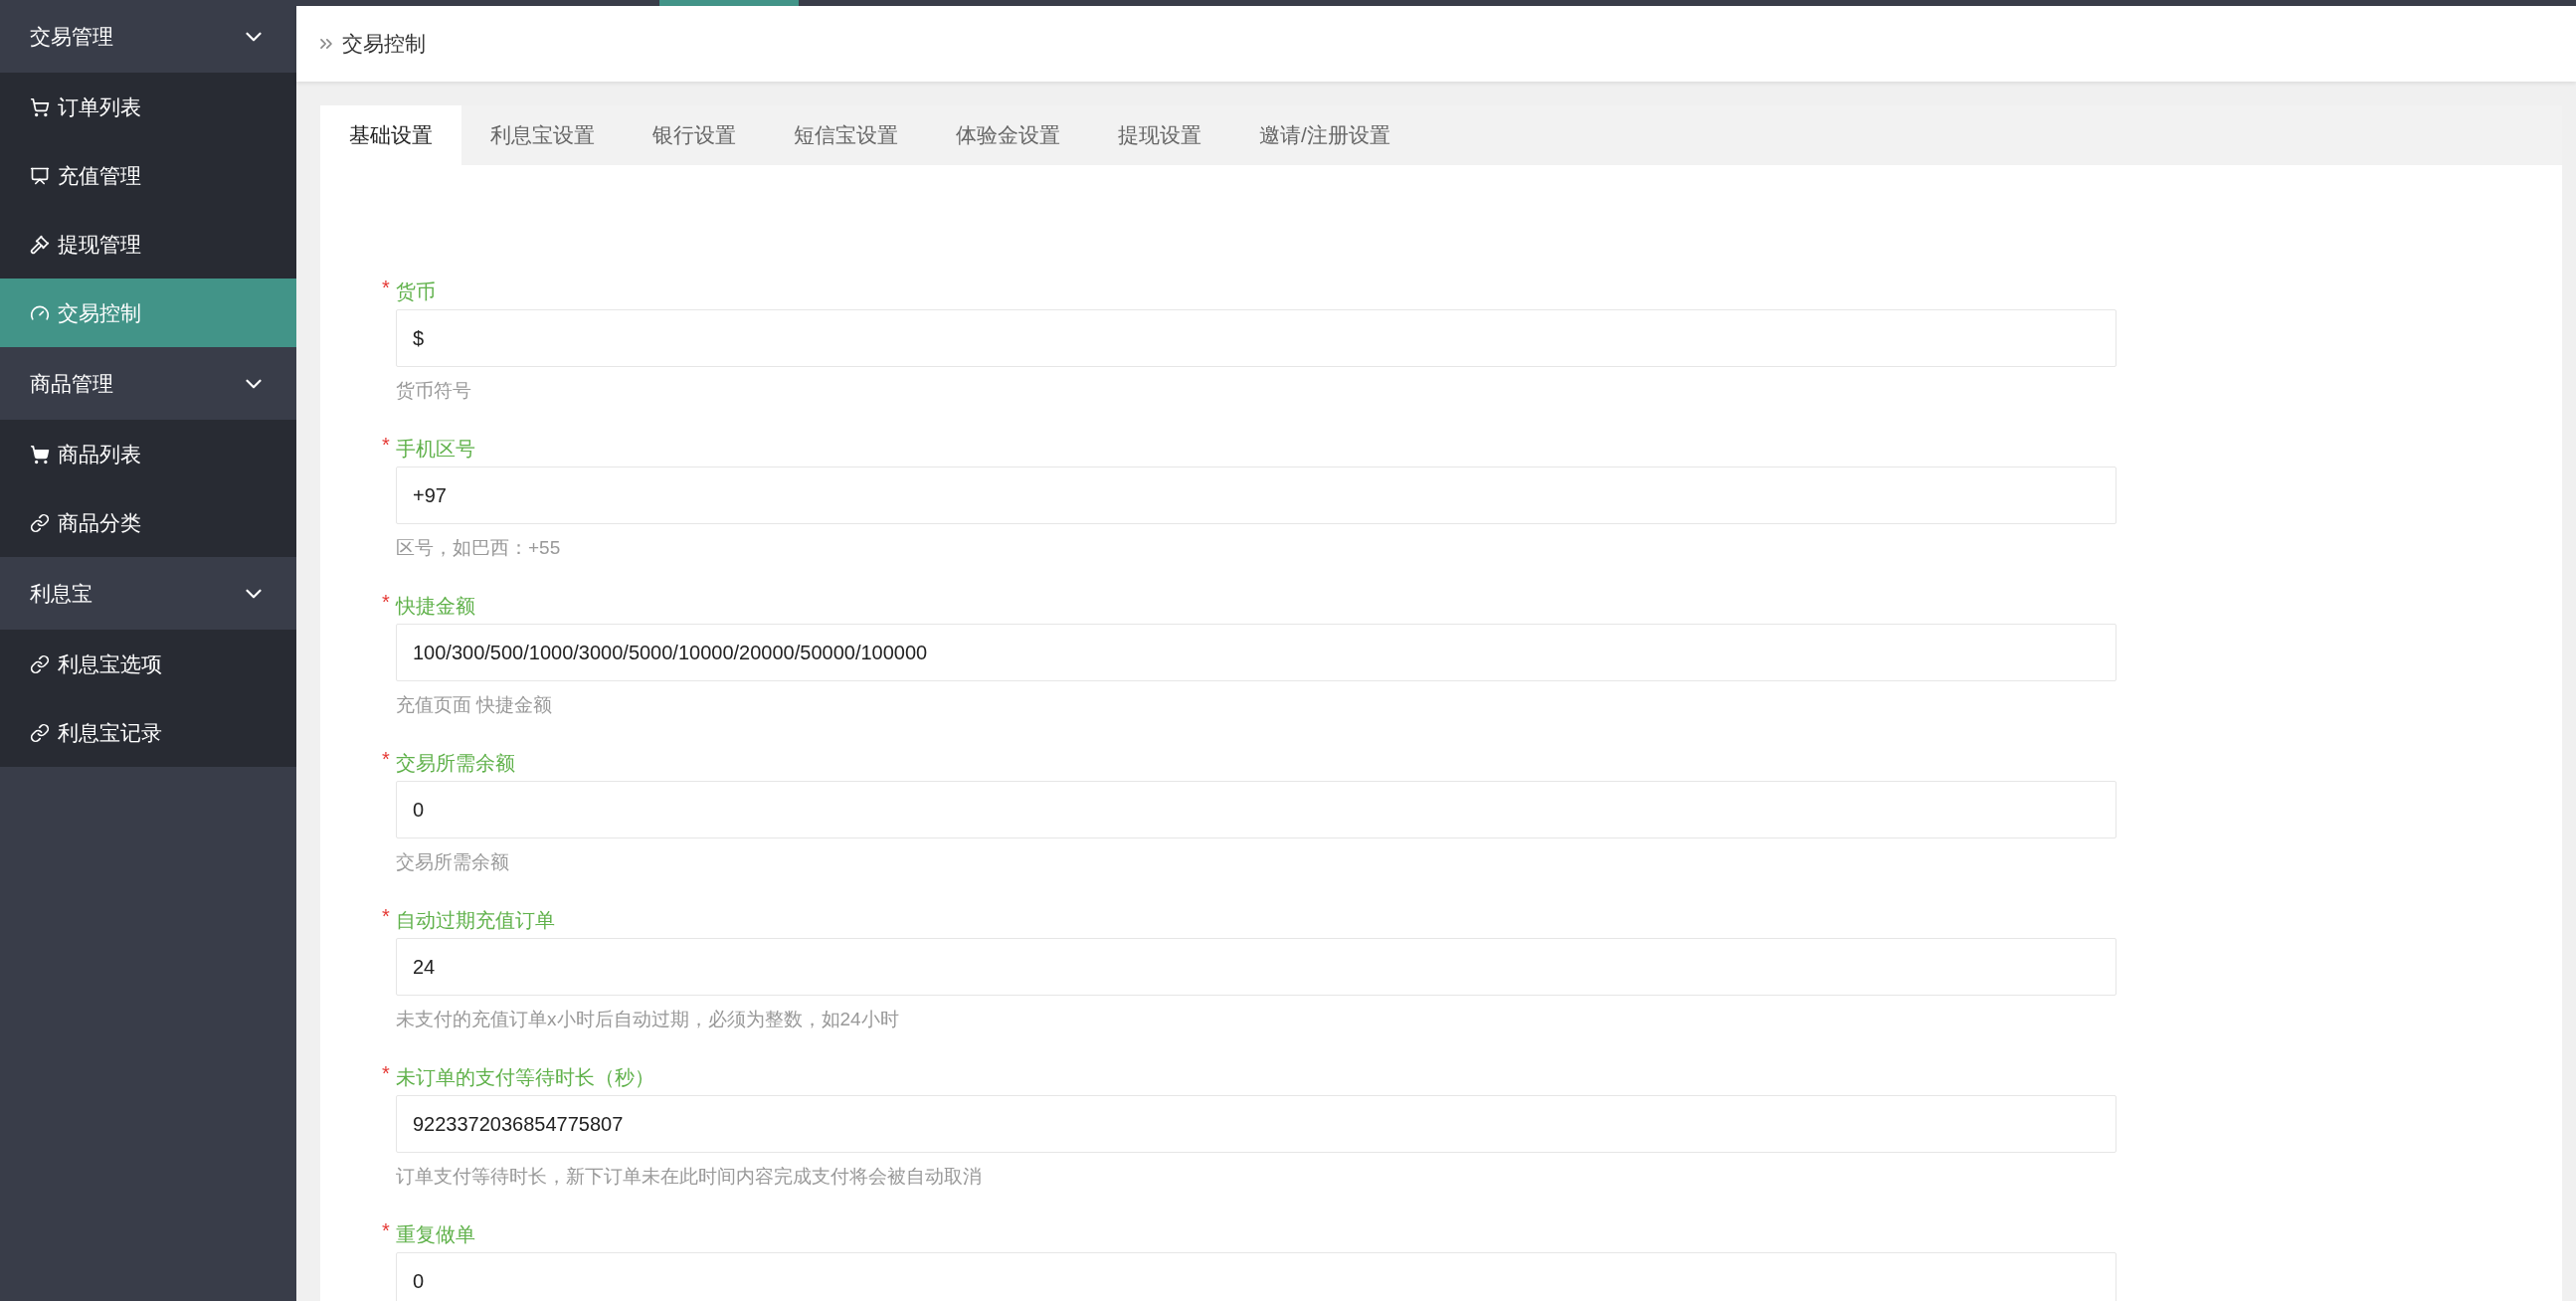  I want to click on menu-item: 商品列表, so click(148, 454).